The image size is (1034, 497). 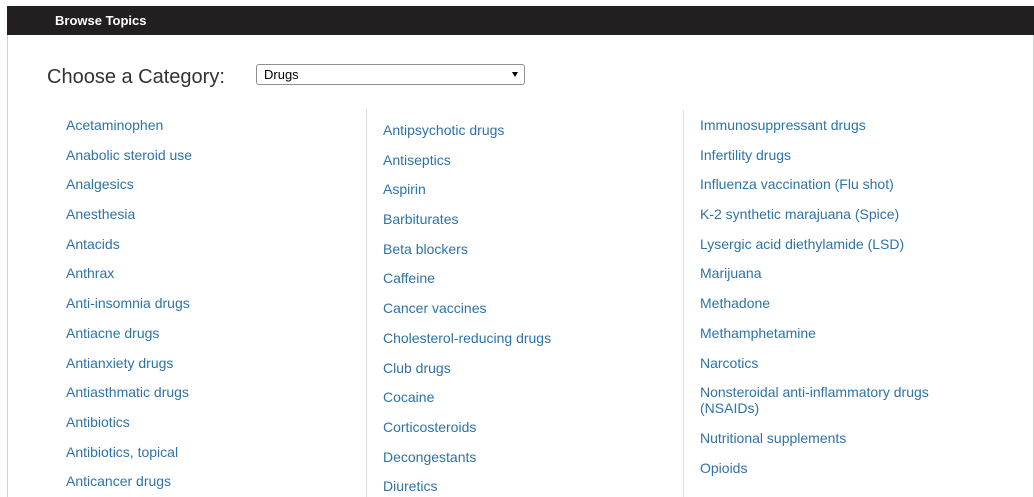 What do you see at coordinates (467, 375) in the screenshot?
I see `topic-link: Club drugs` at bounding box center [467, 375].